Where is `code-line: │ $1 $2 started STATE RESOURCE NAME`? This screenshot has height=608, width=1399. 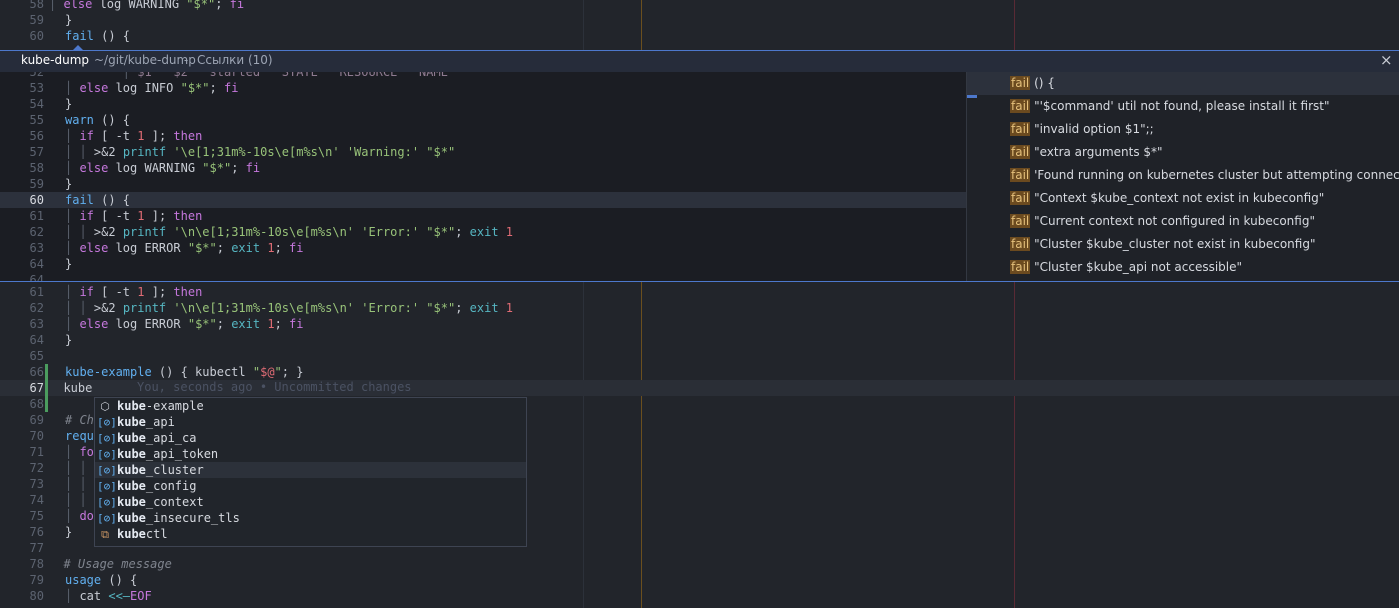 code-line: │ $1 $2 started STATE RESOURCE NAME is located at coordinates (285, 75).